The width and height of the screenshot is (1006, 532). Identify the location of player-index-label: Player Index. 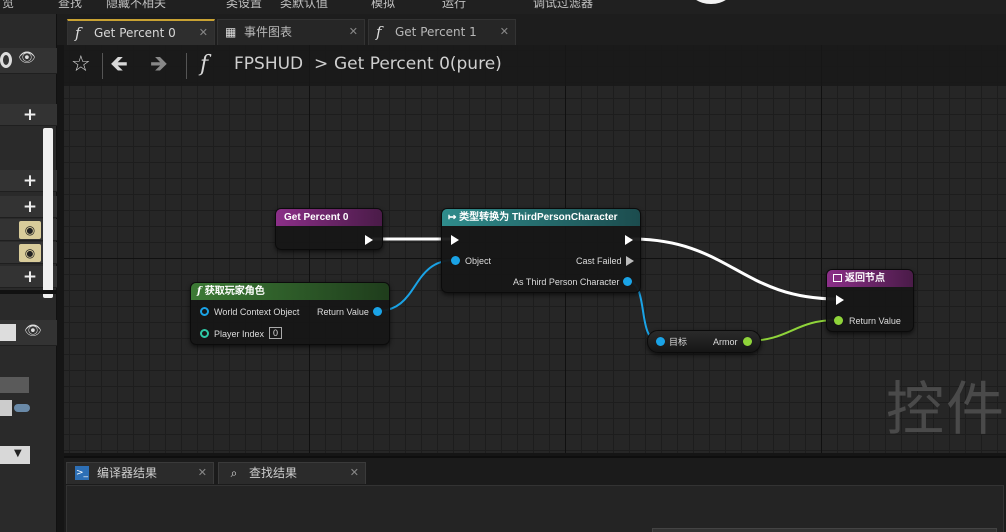
(239, 334).